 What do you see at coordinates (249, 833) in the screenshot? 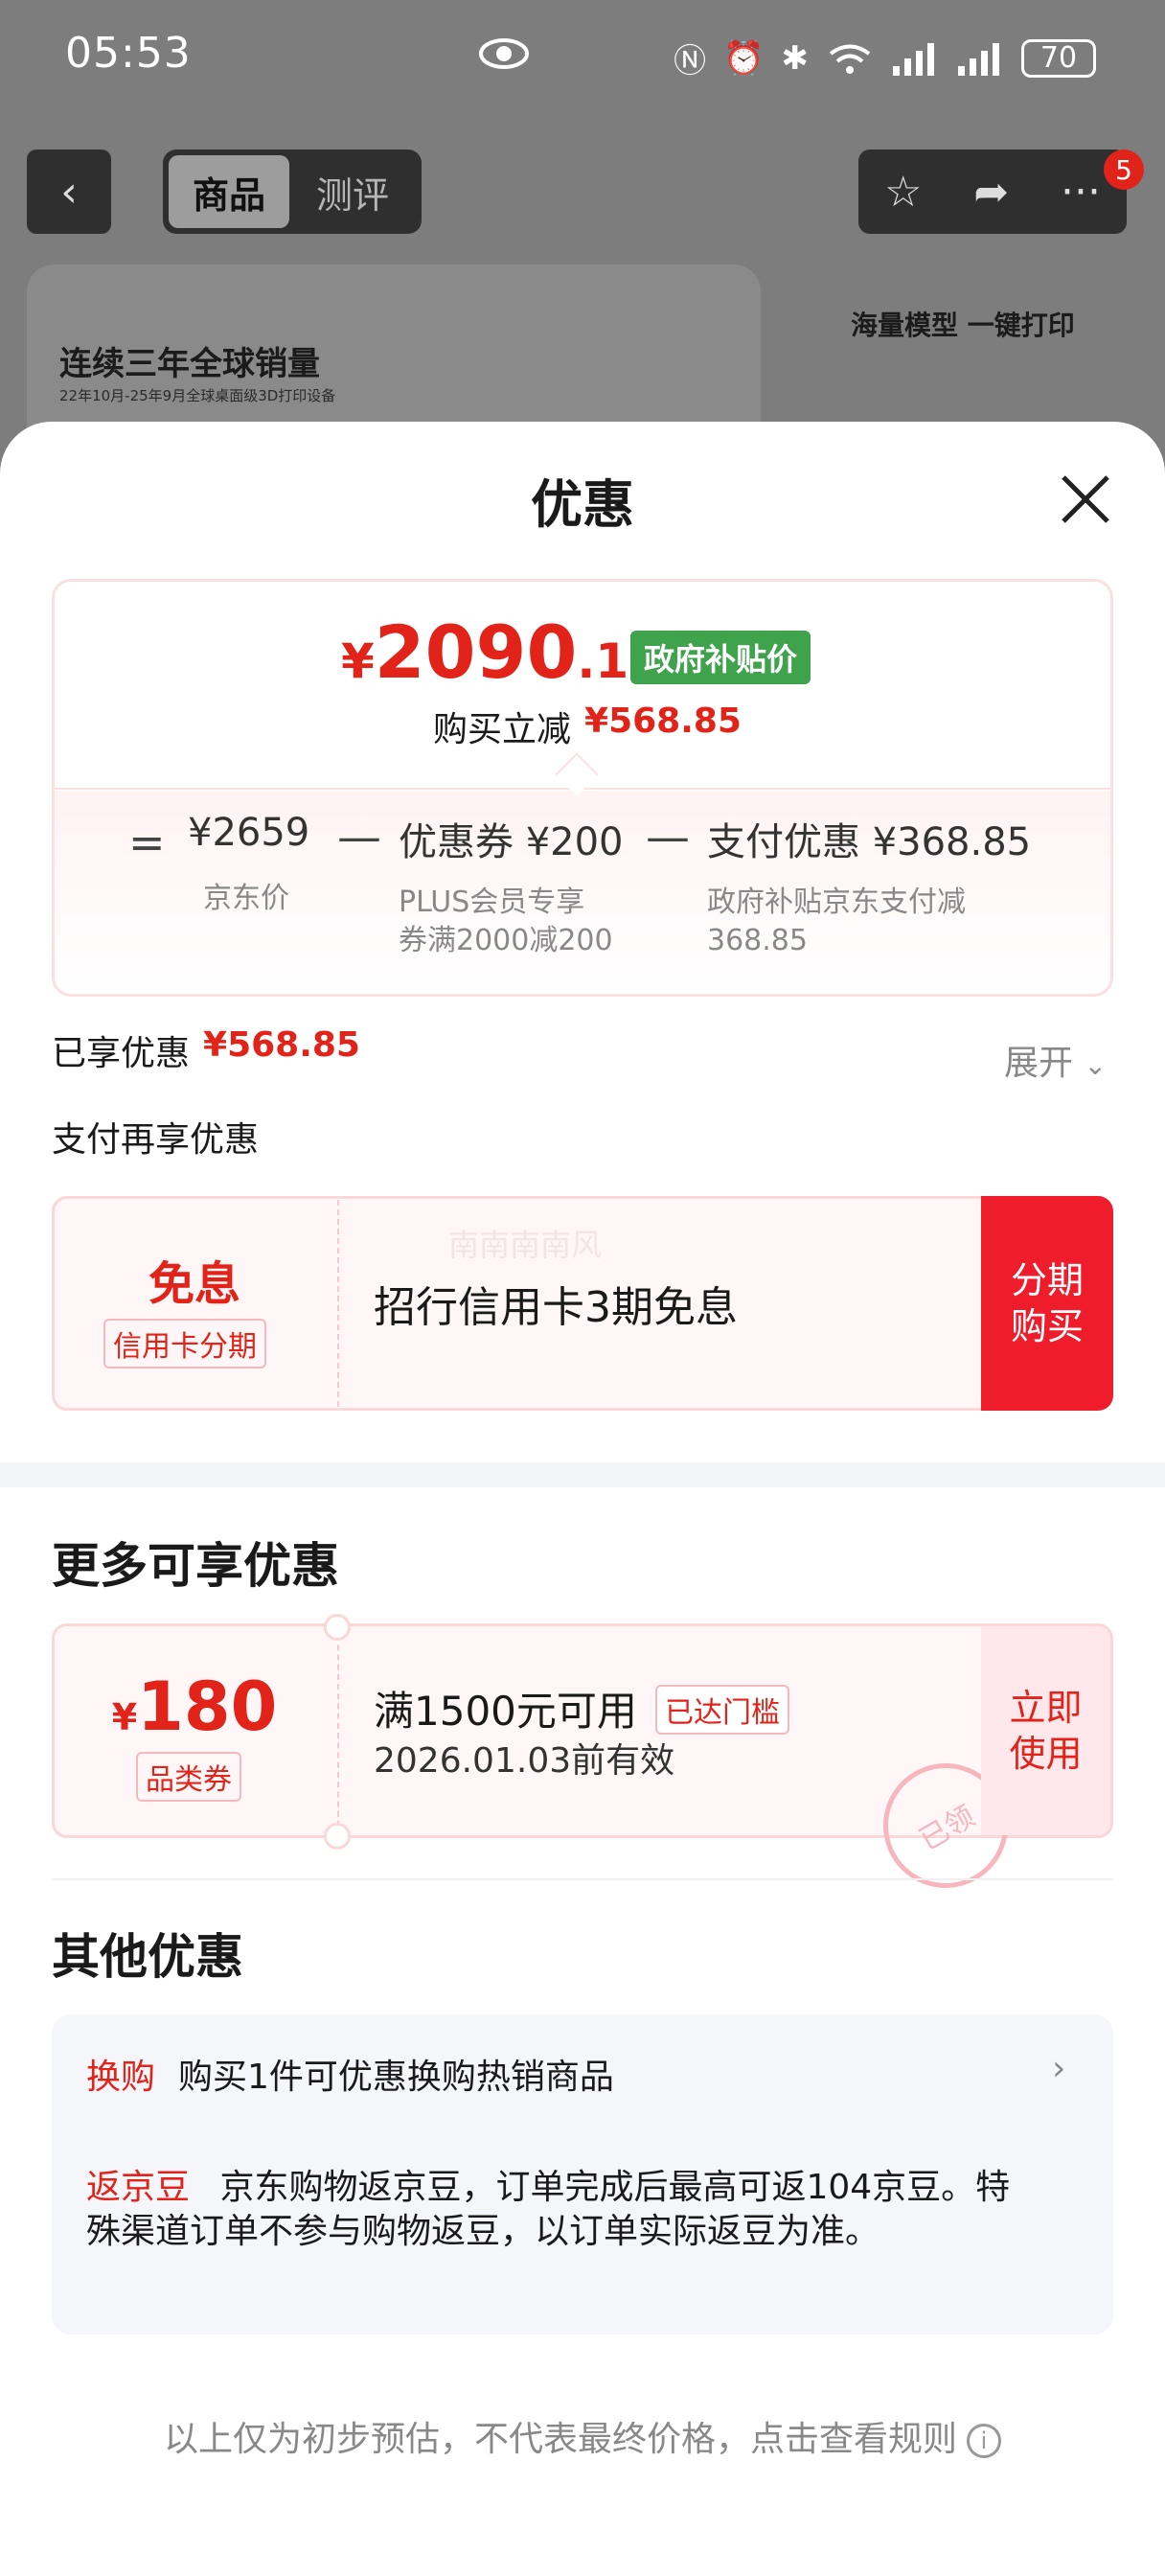
I see `jd-price: ¥2659` at bounding box center [249, 833].